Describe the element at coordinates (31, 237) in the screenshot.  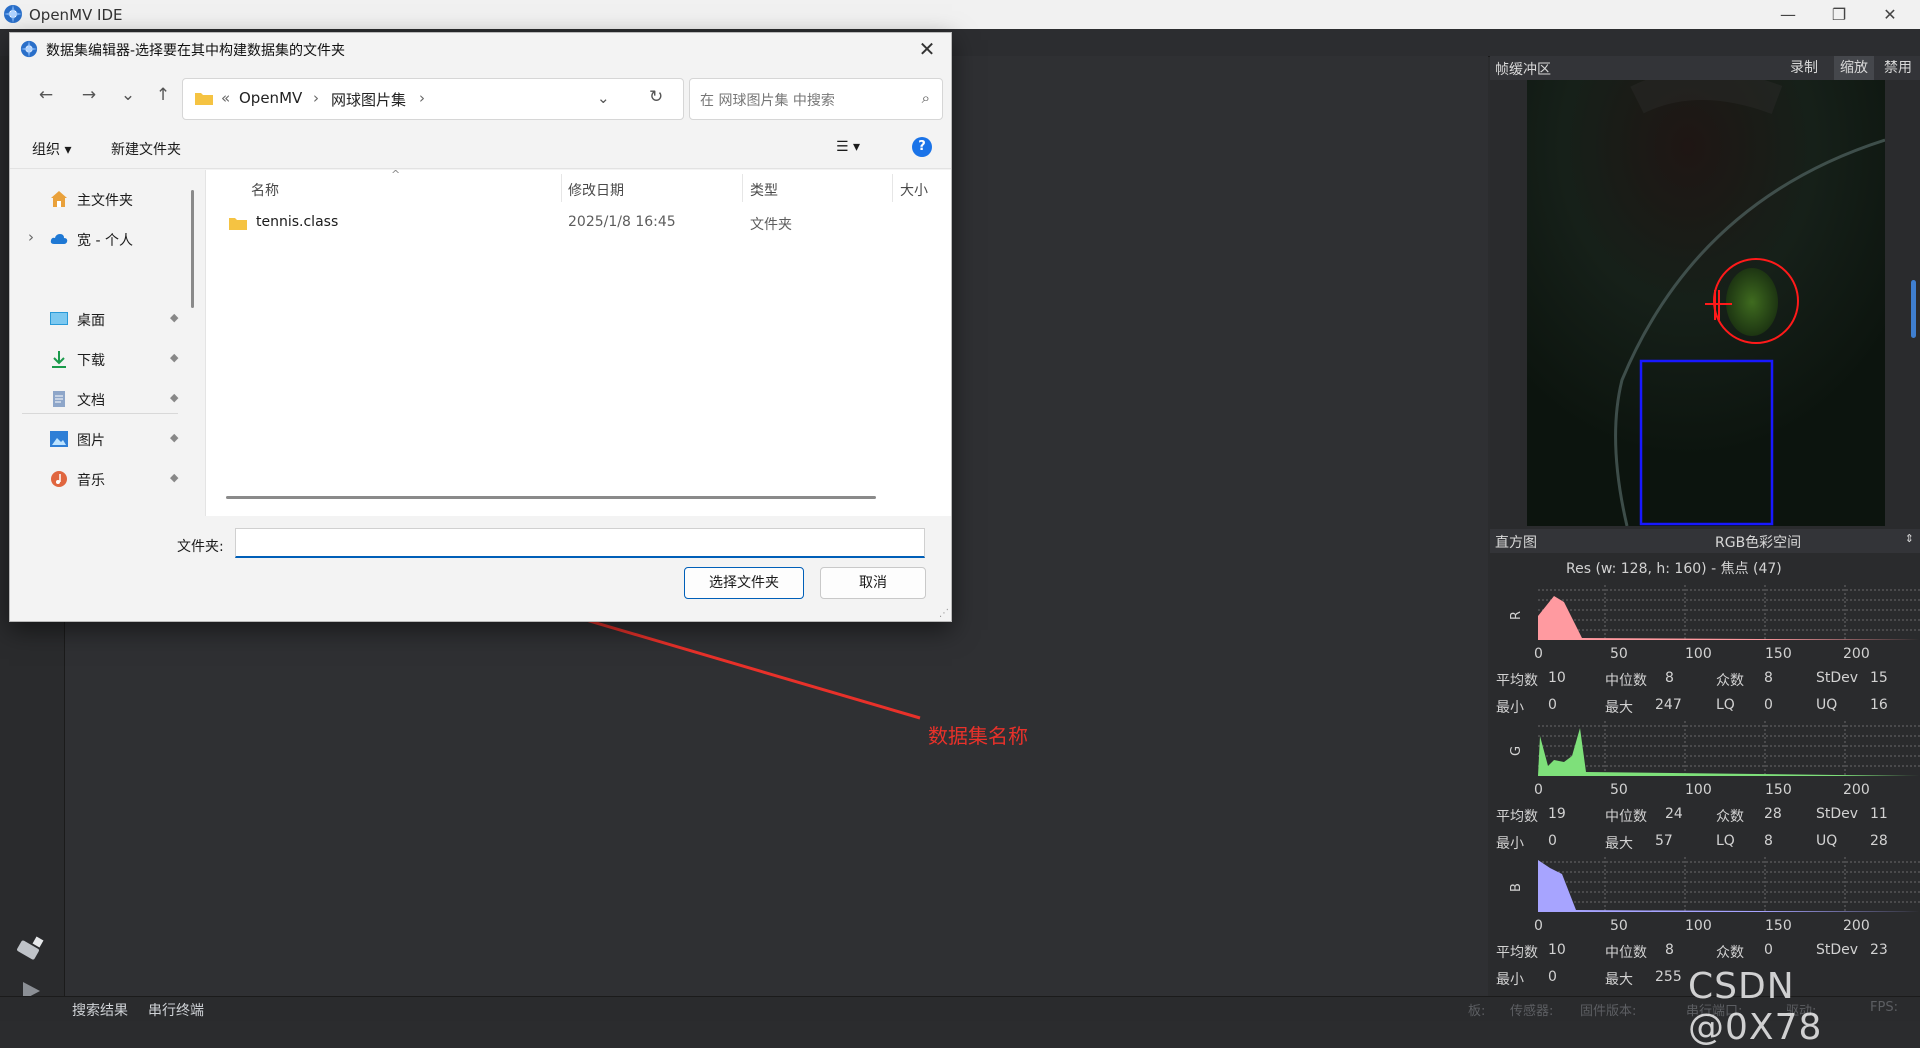
I see `expand-chevron-icon: ›` at that location.